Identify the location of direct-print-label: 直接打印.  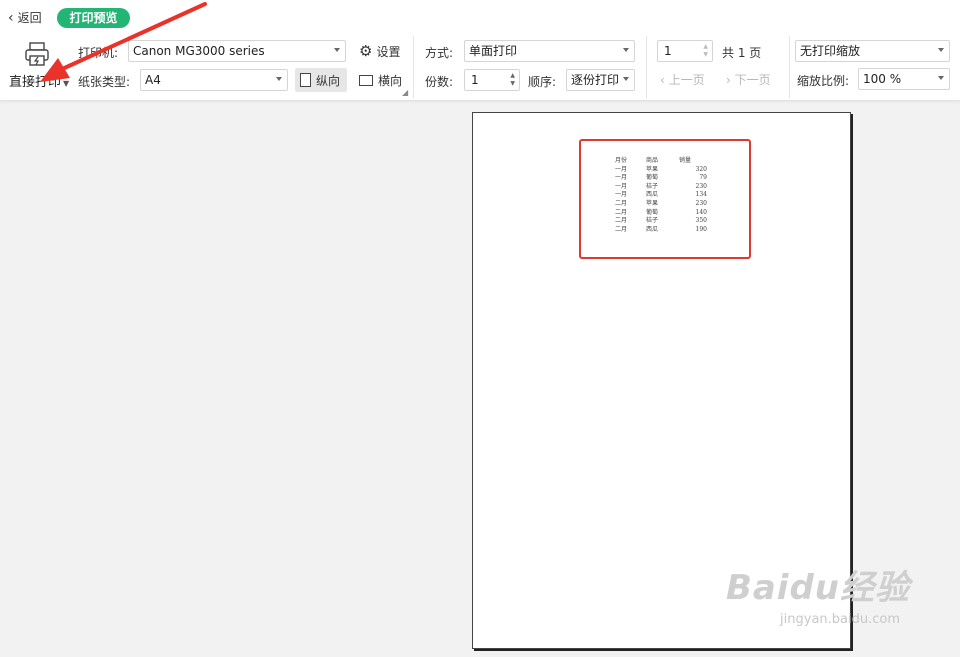
(35, 82).